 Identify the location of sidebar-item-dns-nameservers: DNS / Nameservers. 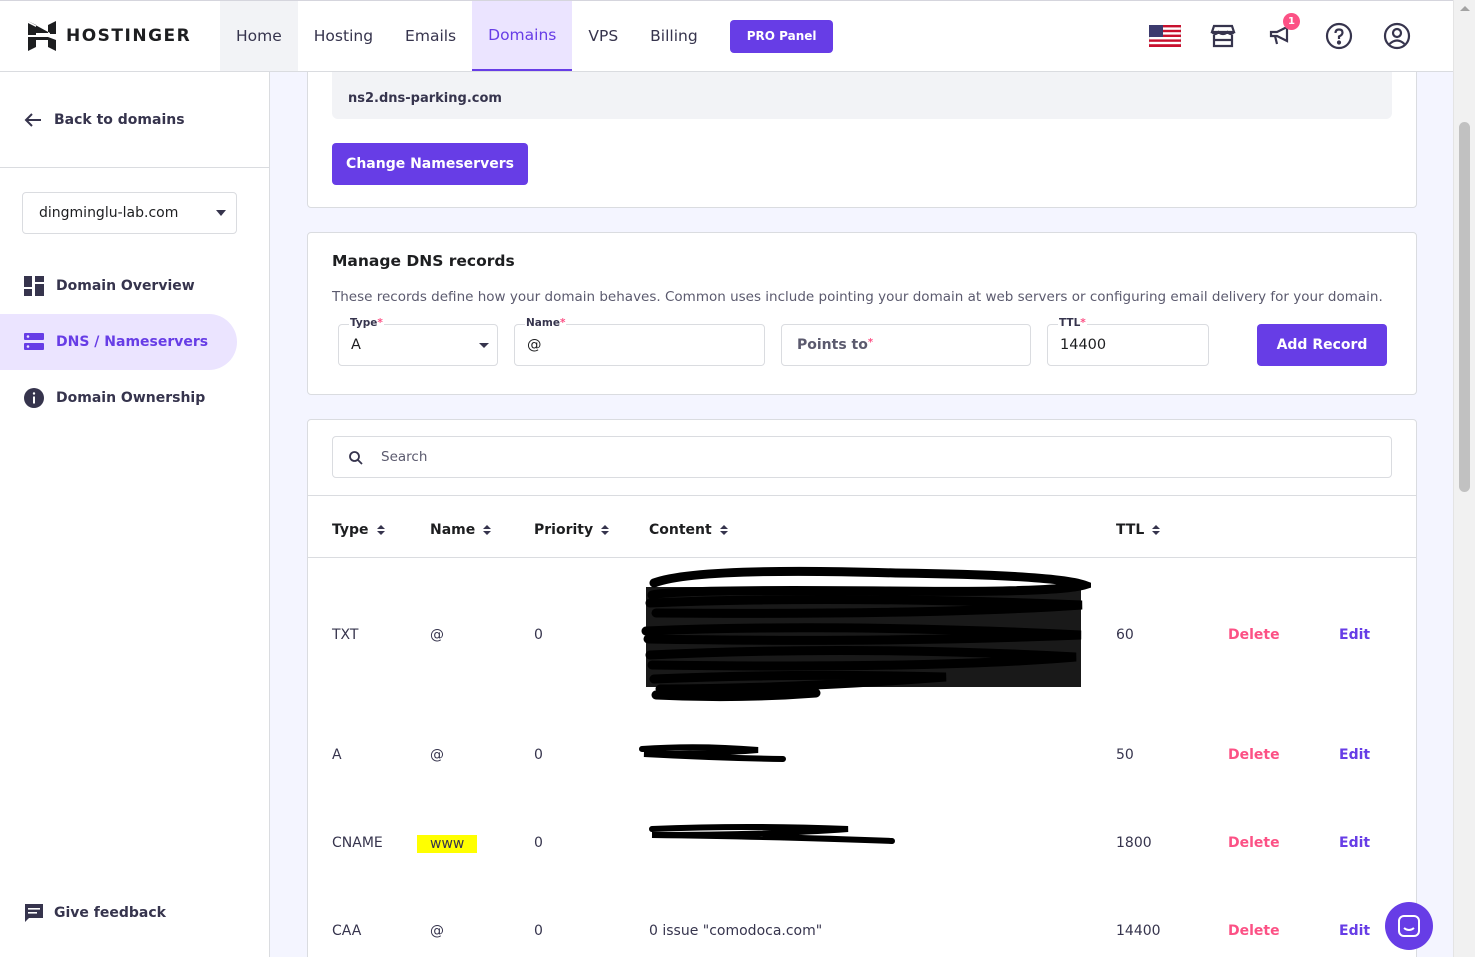
(118, 342).